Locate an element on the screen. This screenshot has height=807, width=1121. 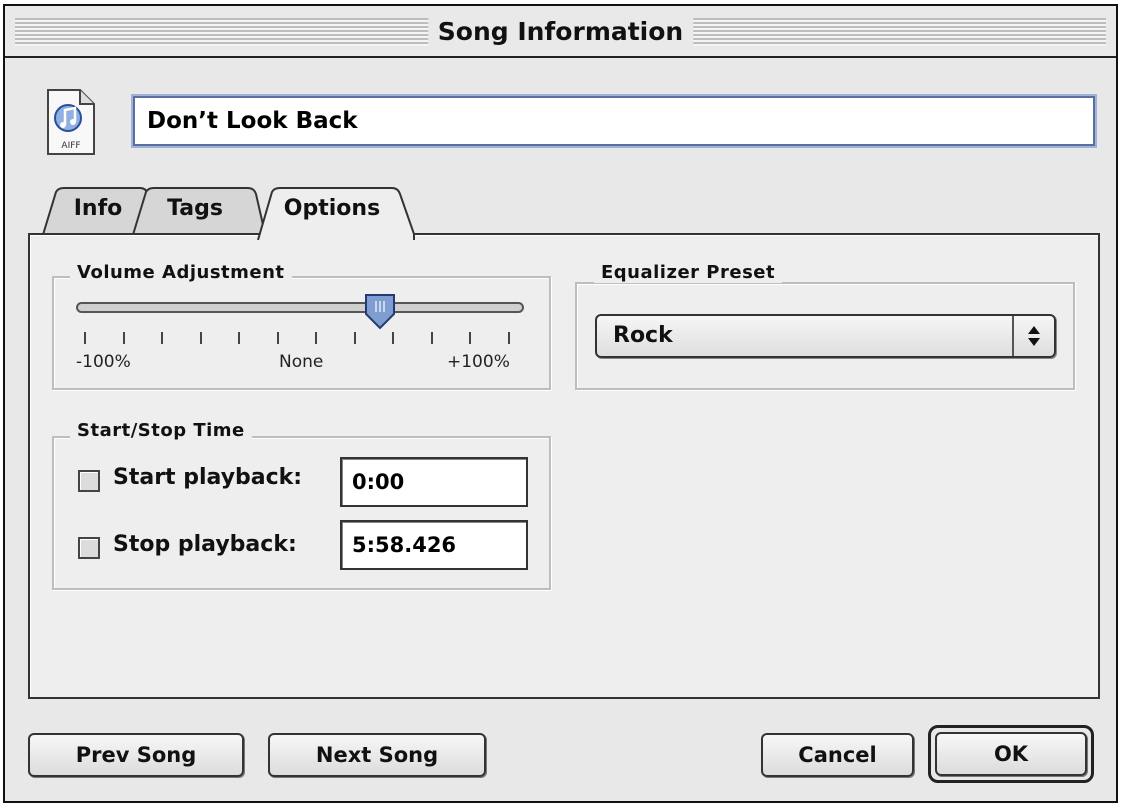
tab-tags-label: Tags is located at coordinates (195, 208).